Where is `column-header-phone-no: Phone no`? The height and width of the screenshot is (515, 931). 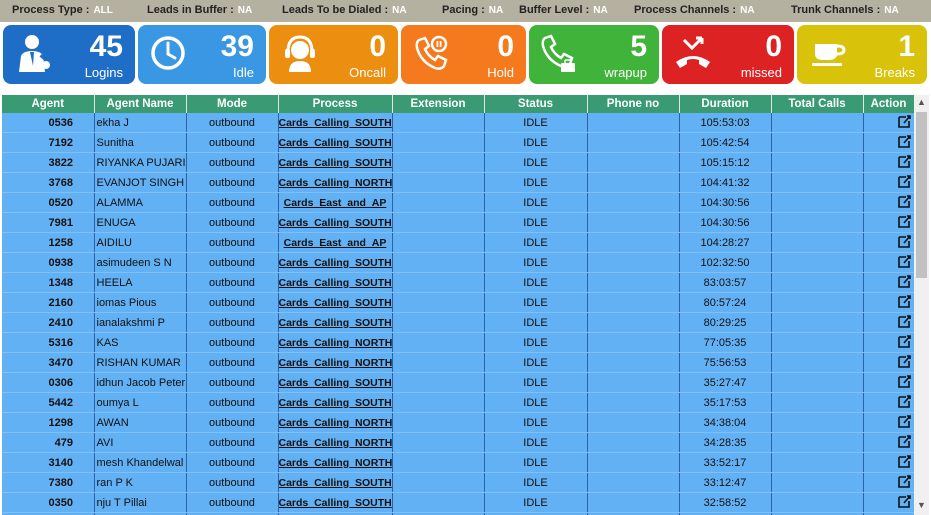
column-header-phone-no: Phone no is located at coordinates (633, 104).